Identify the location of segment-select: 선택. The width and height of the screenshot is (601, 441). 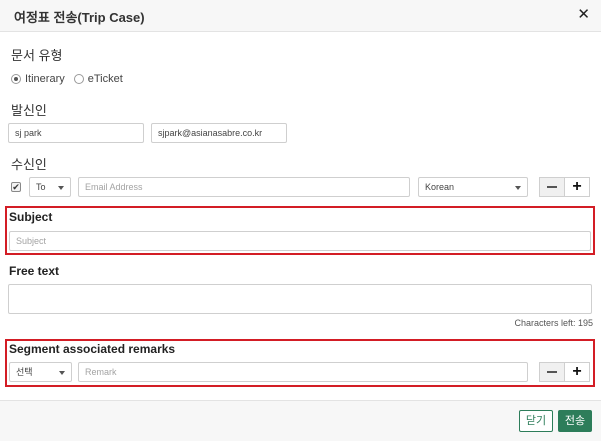
(40, 372).